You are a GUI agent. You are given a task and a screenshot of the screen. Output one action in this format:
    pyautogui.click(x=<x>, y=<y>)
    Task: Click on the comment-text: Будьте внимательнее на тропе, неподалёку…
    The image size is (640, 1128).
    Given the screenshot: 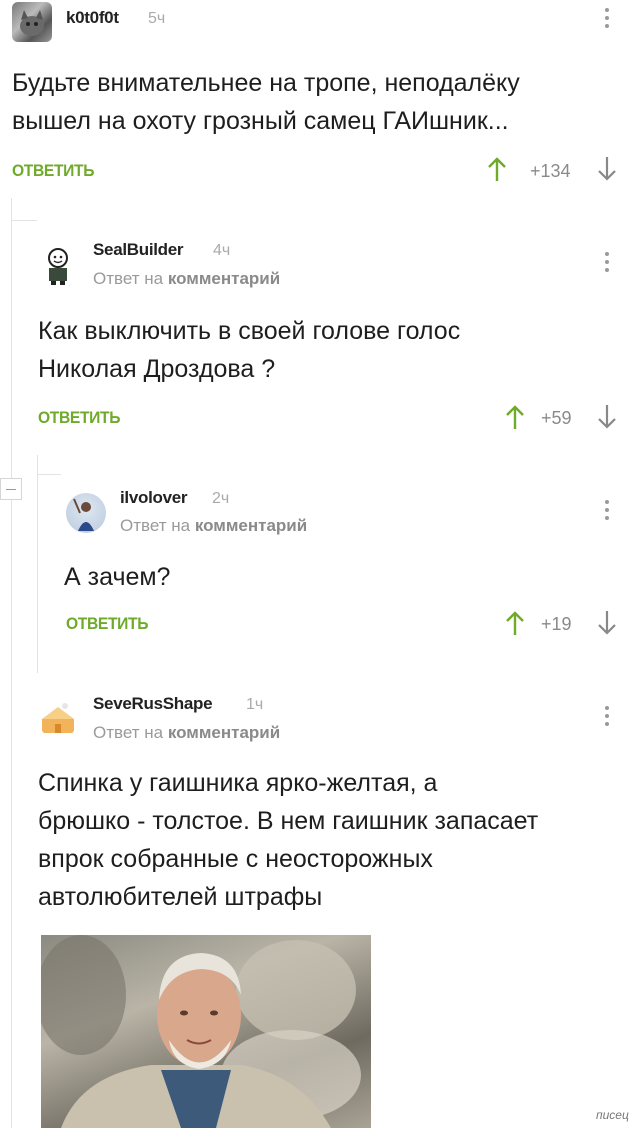 What is the action you would take?
    pyautogui.click(x=266, y=102)
    